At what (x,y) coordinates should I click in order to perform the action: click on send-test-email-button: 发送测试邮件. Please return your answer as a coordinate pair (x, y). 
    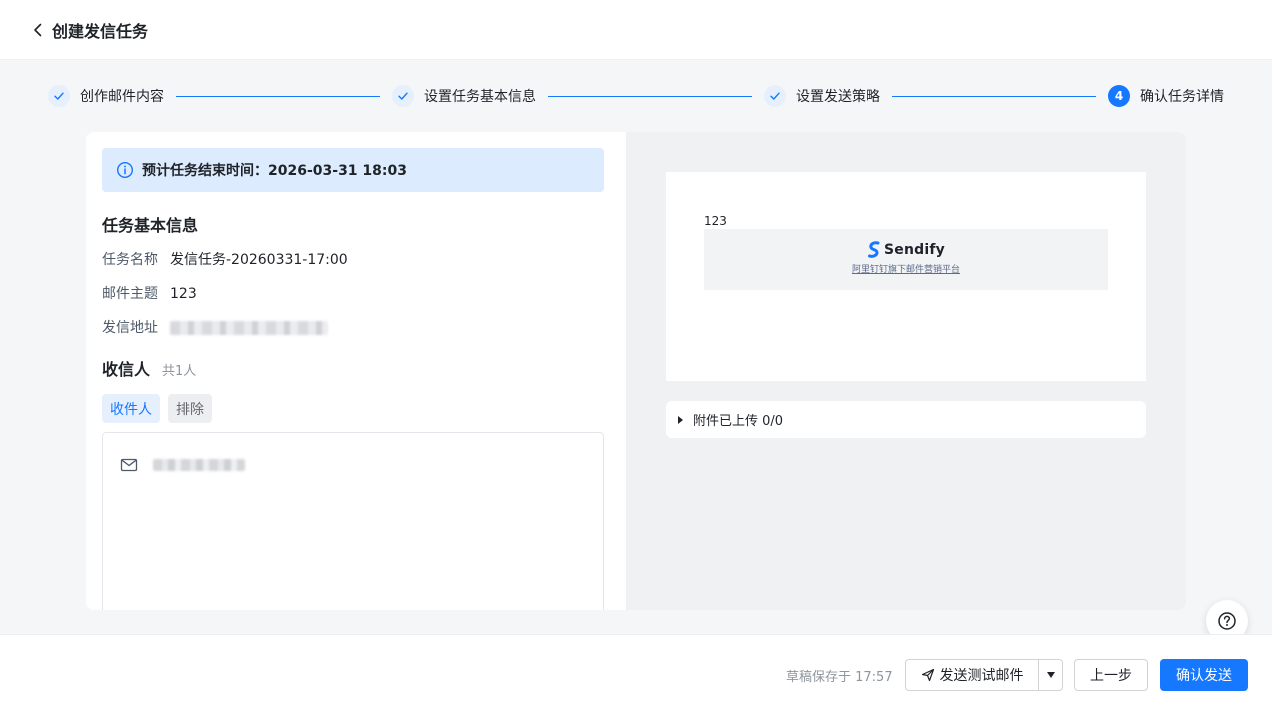
    Looking at the image, I should click on (972, 675).